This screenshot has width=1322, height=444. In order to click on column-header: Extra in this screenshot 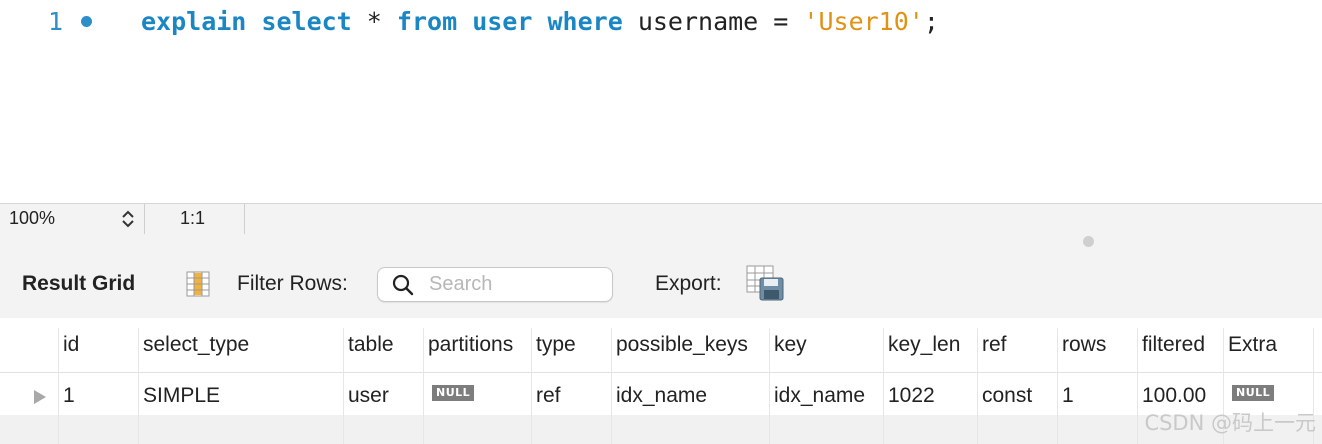, I will do `click(1250, 345)`.